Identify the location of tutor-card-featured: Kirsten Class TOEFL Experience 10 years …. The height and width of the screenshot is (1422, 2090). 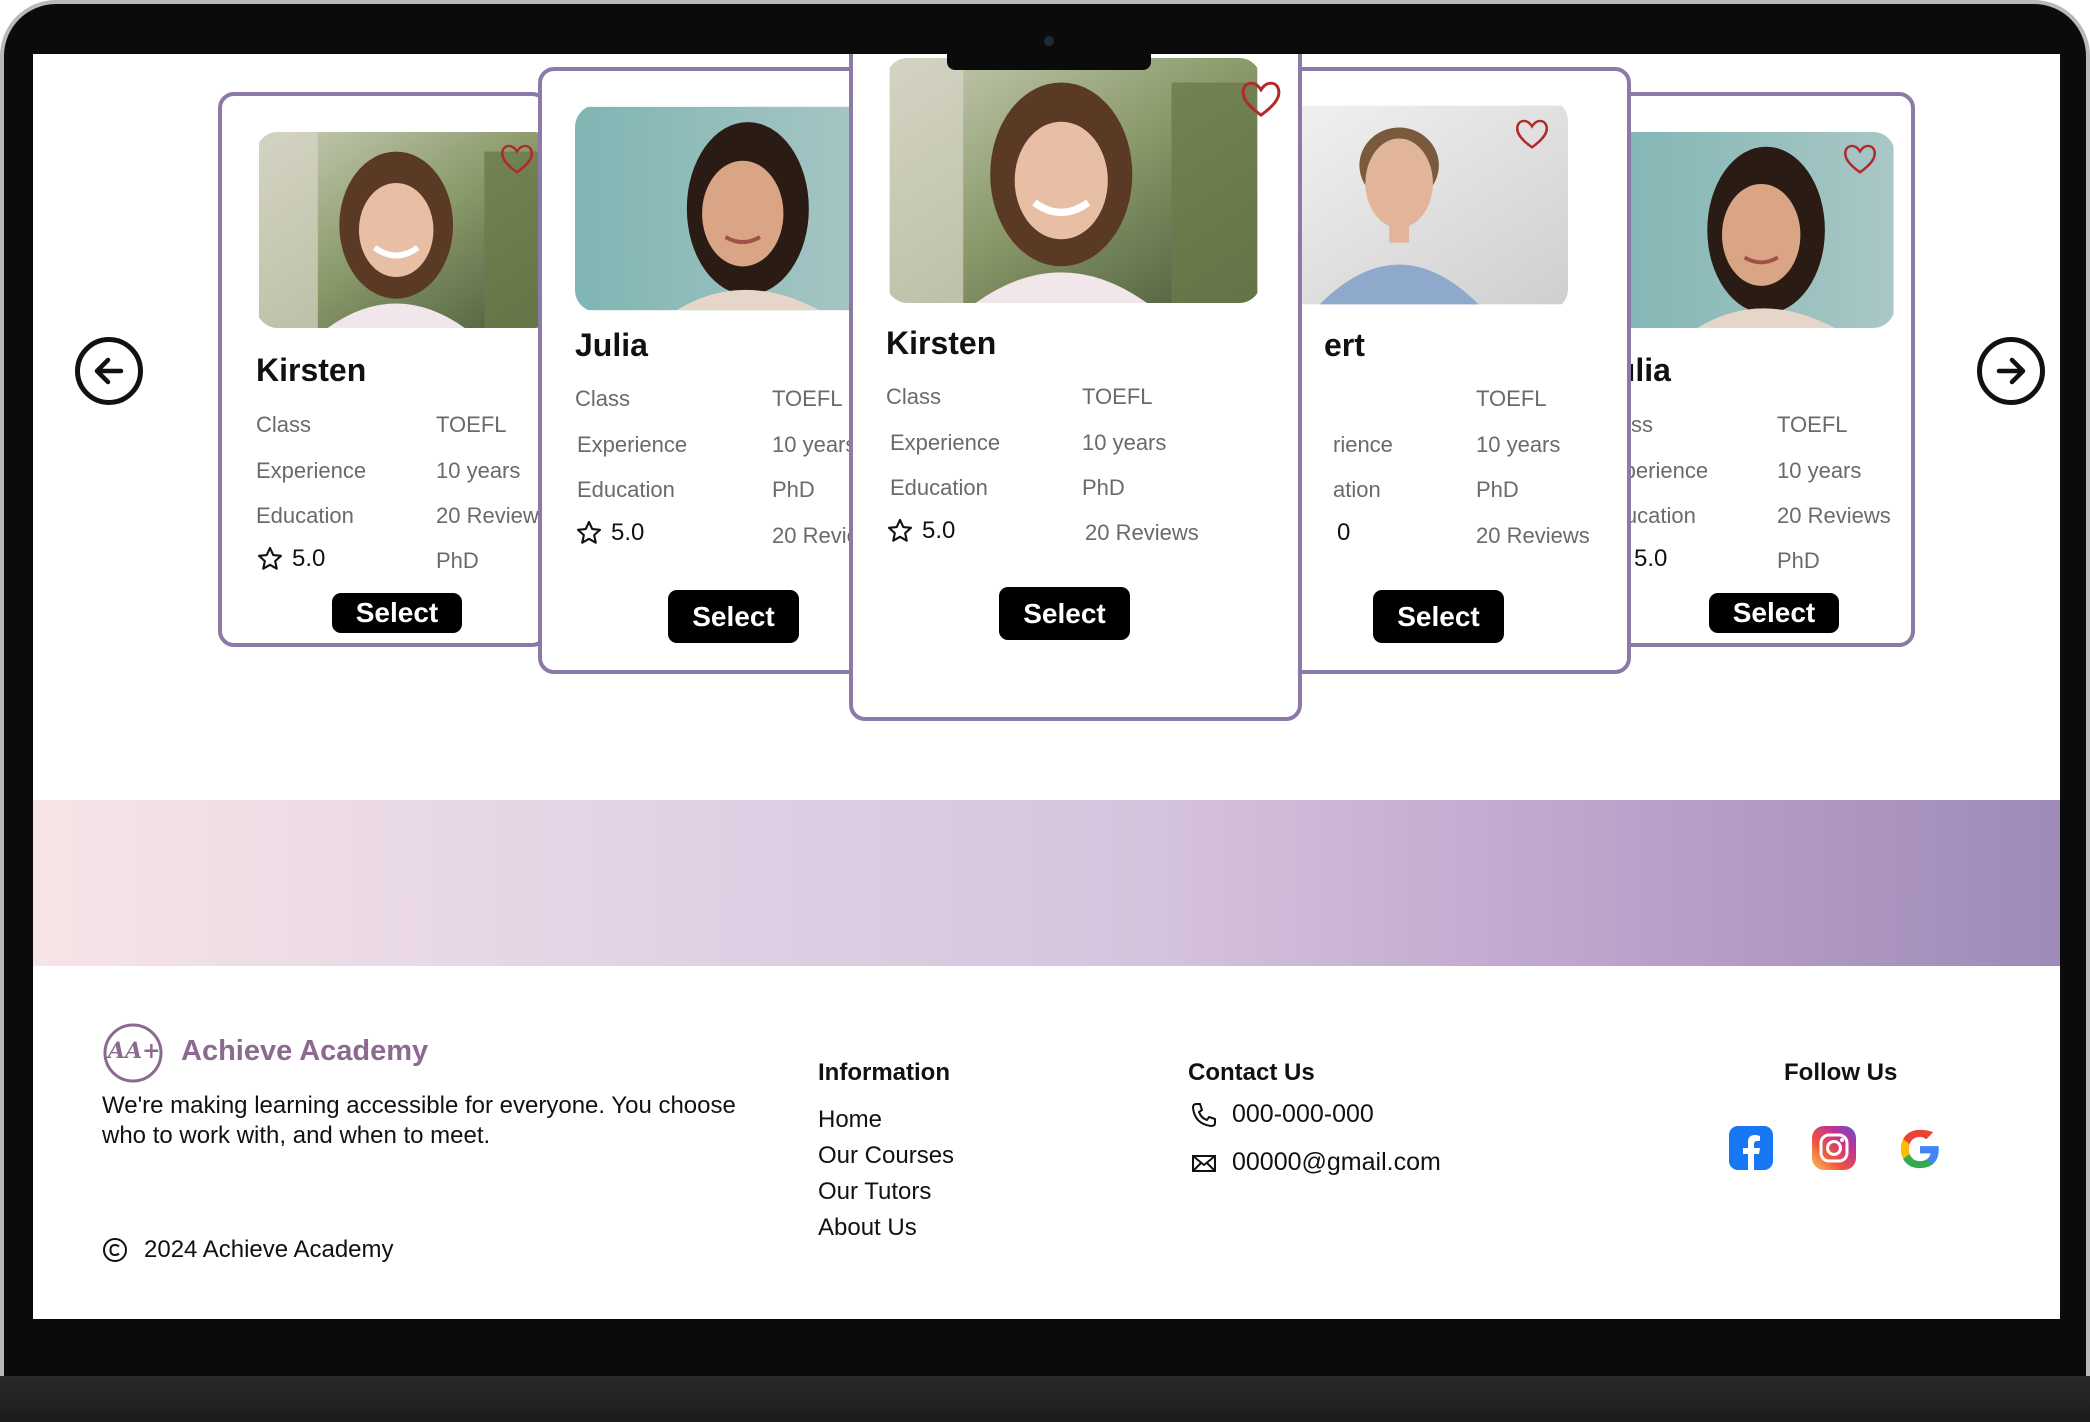
(1075, 387).